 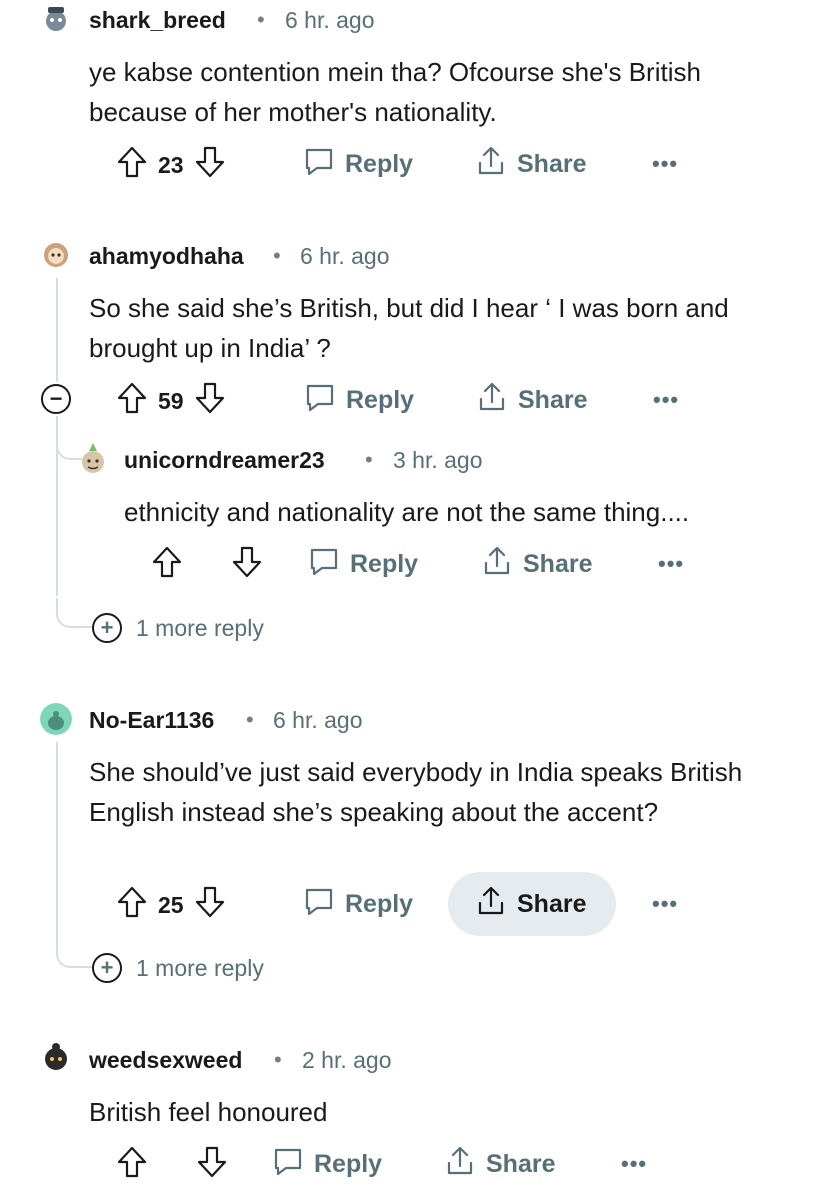 I want to click on collapse-thread-button: −, so click(x=56, y=399).